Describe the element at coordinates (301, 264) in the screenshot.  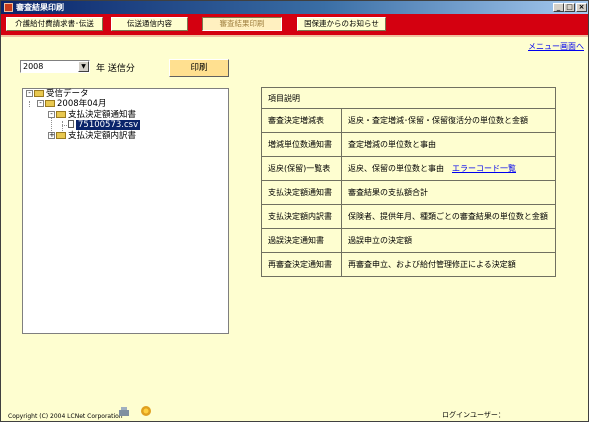
I see `row-name: 再審査決定通知書` at that location.